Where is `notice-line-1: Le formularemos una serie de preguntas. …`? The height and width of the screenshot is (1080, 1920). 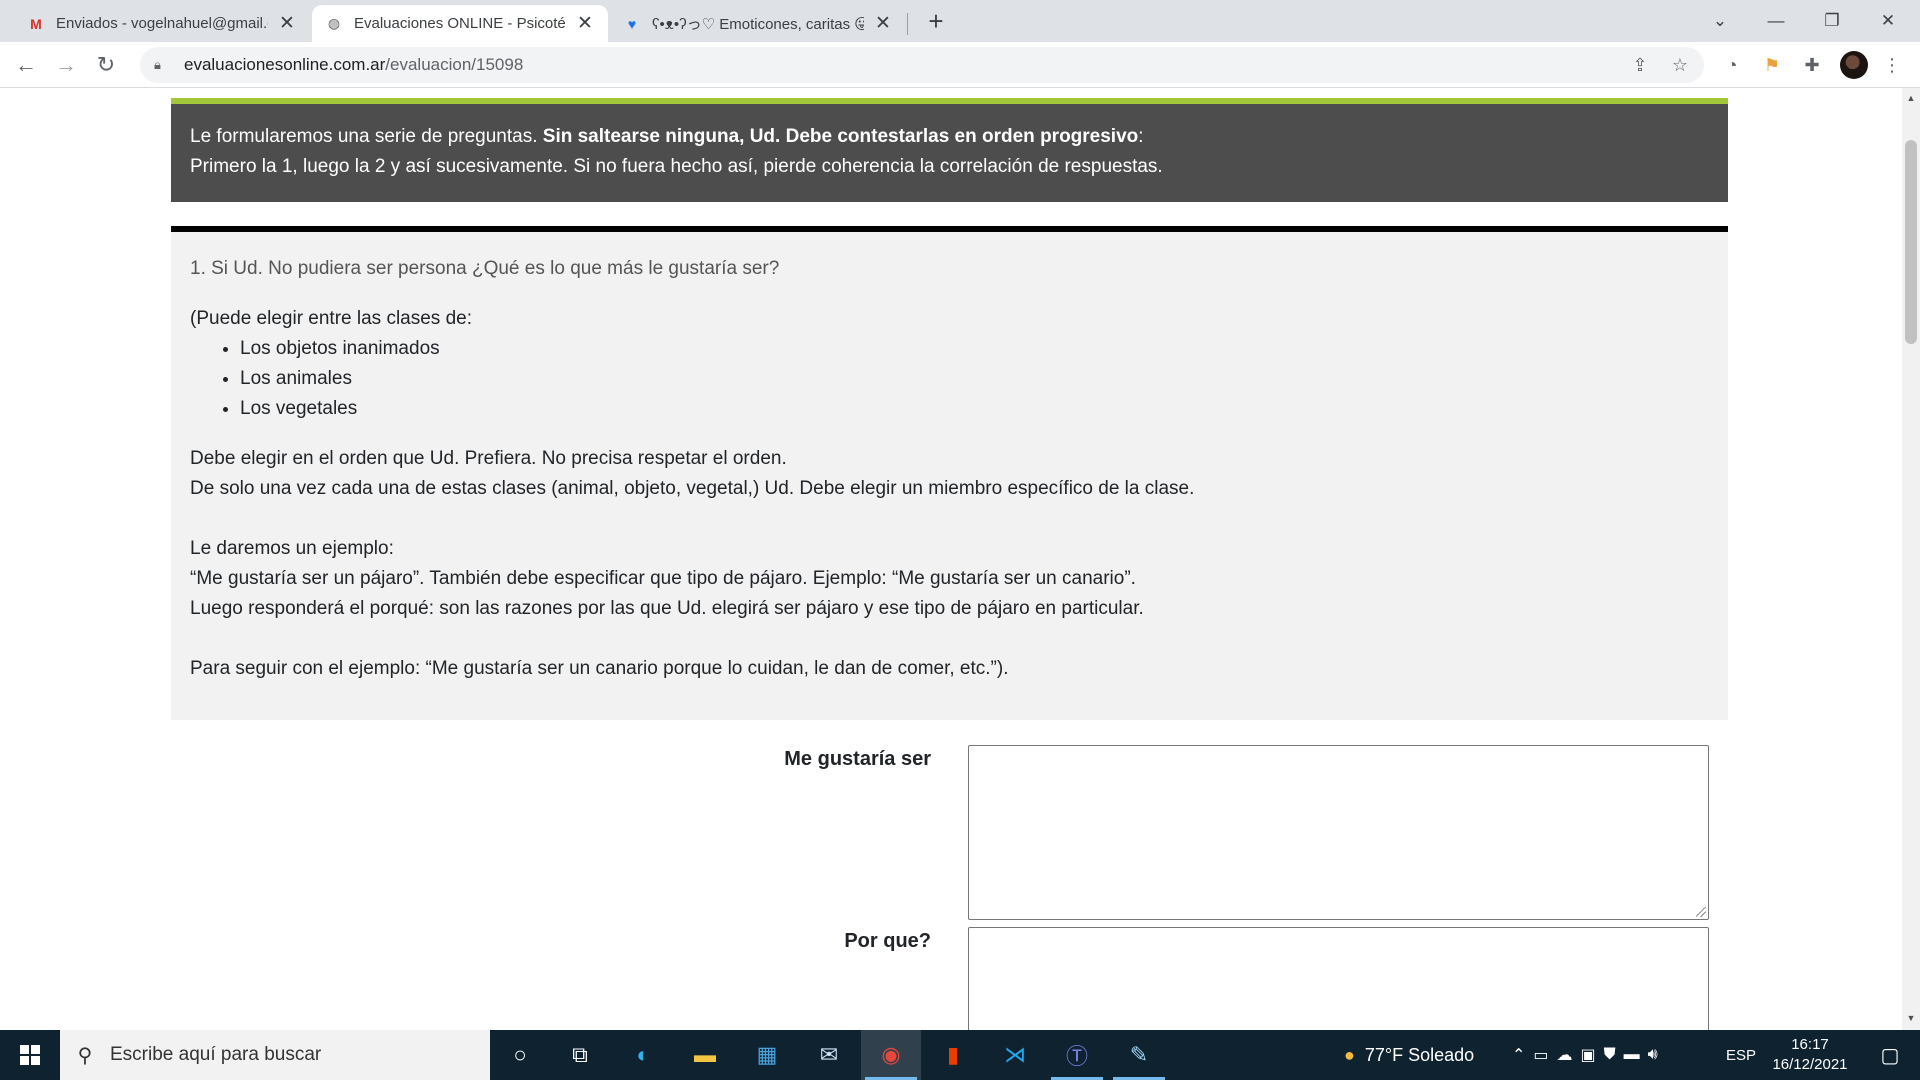 notice-line-1: Le formularemos una serie de preguntas. … is located at coordinates (667, 136).